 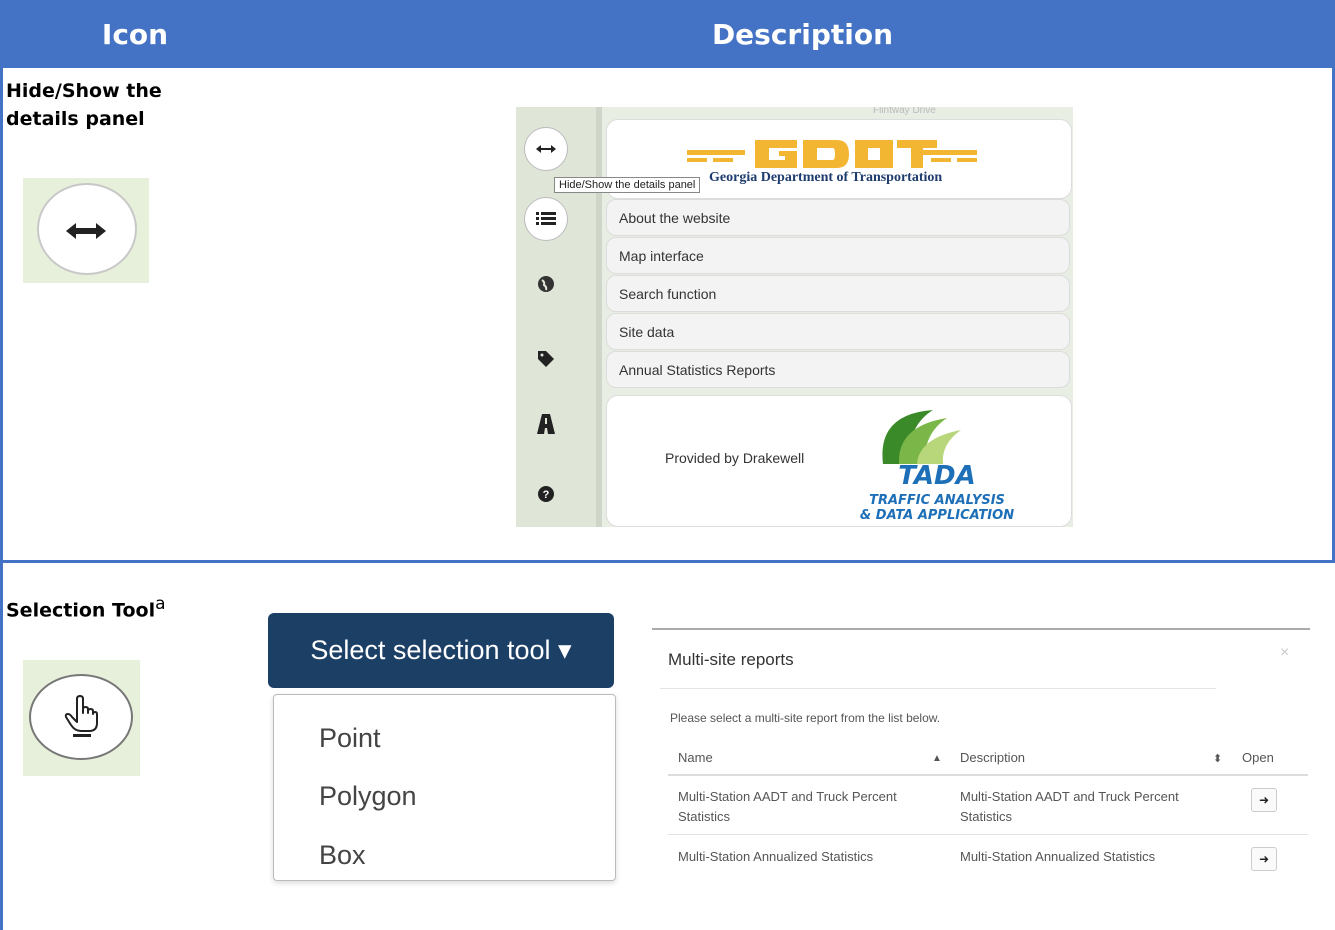 I want to click on row-divider, so click(x=667, y=561).